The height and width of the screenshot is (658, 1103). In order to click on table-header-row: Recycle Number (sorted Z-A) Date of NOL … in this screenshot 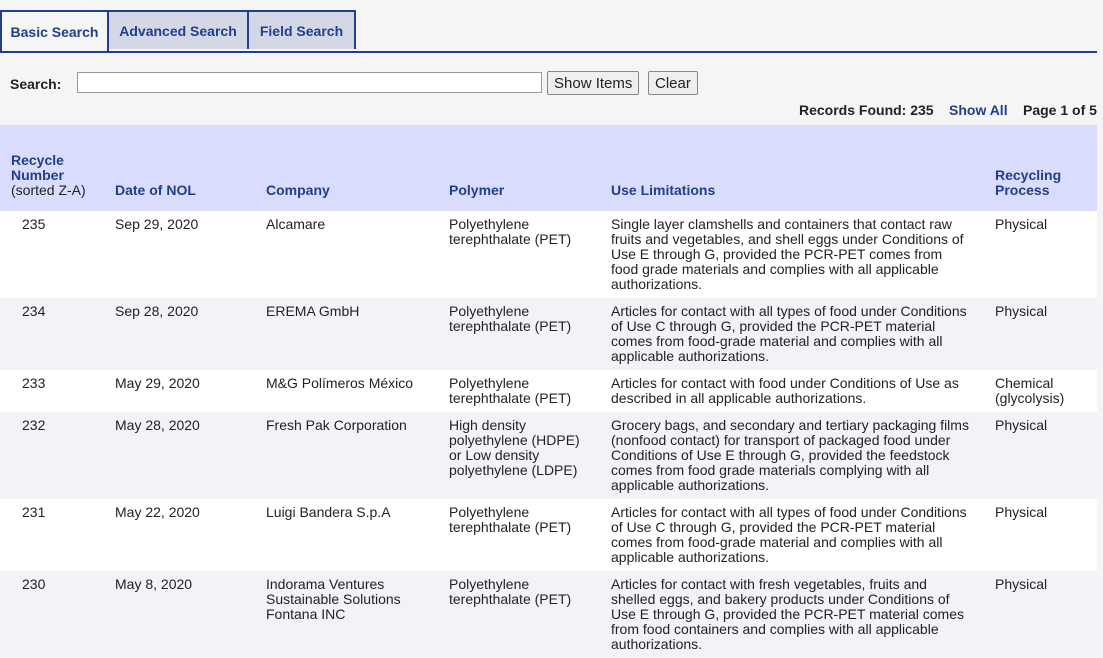, I will do `click(548, 168)`.